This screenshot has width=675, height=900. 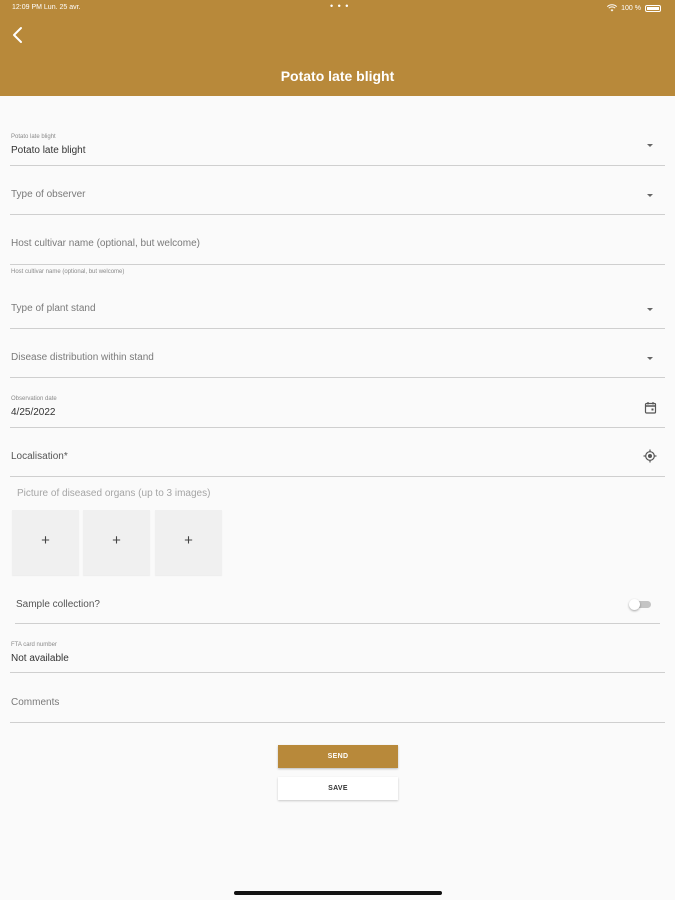 I want to click on add-photo-1-button: +, so click(x=45, y=542).